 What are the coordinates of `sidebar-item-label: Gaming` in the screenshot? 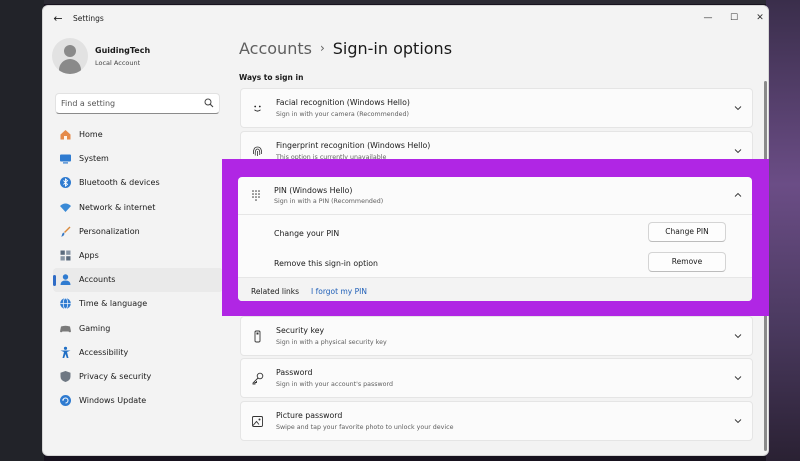 It's located at (95, 328).